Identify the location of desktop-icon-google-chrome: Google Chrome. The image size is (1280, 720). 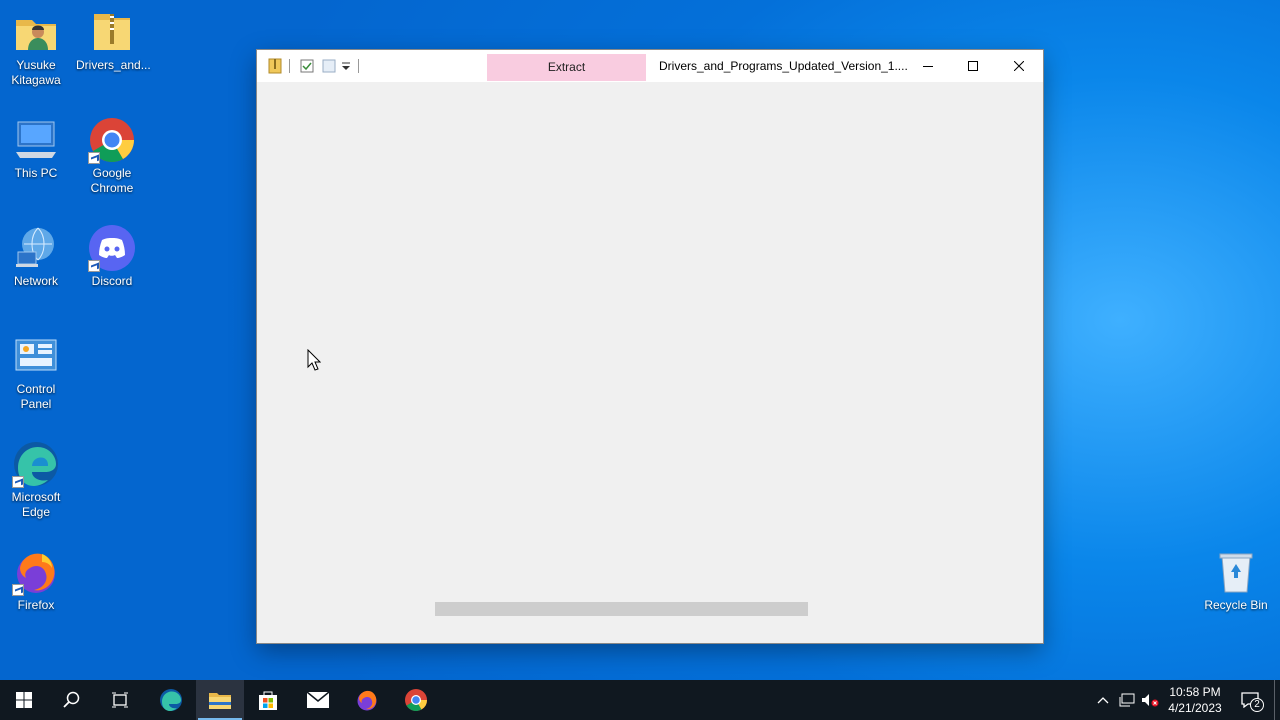
(112, 156).